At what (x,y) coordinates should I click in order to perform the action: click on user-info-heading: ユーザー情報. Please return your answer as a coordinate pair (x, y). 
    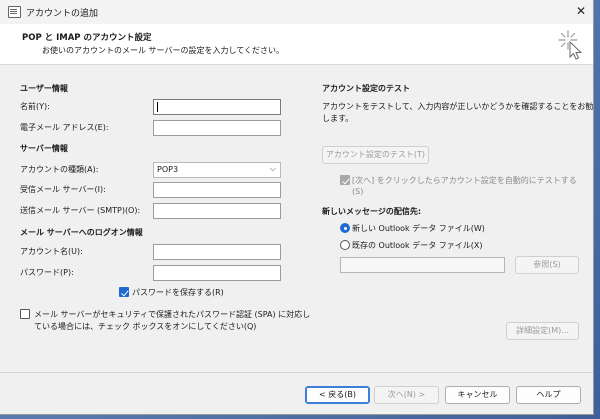
    Looking at the image, I should click on (44, 88).